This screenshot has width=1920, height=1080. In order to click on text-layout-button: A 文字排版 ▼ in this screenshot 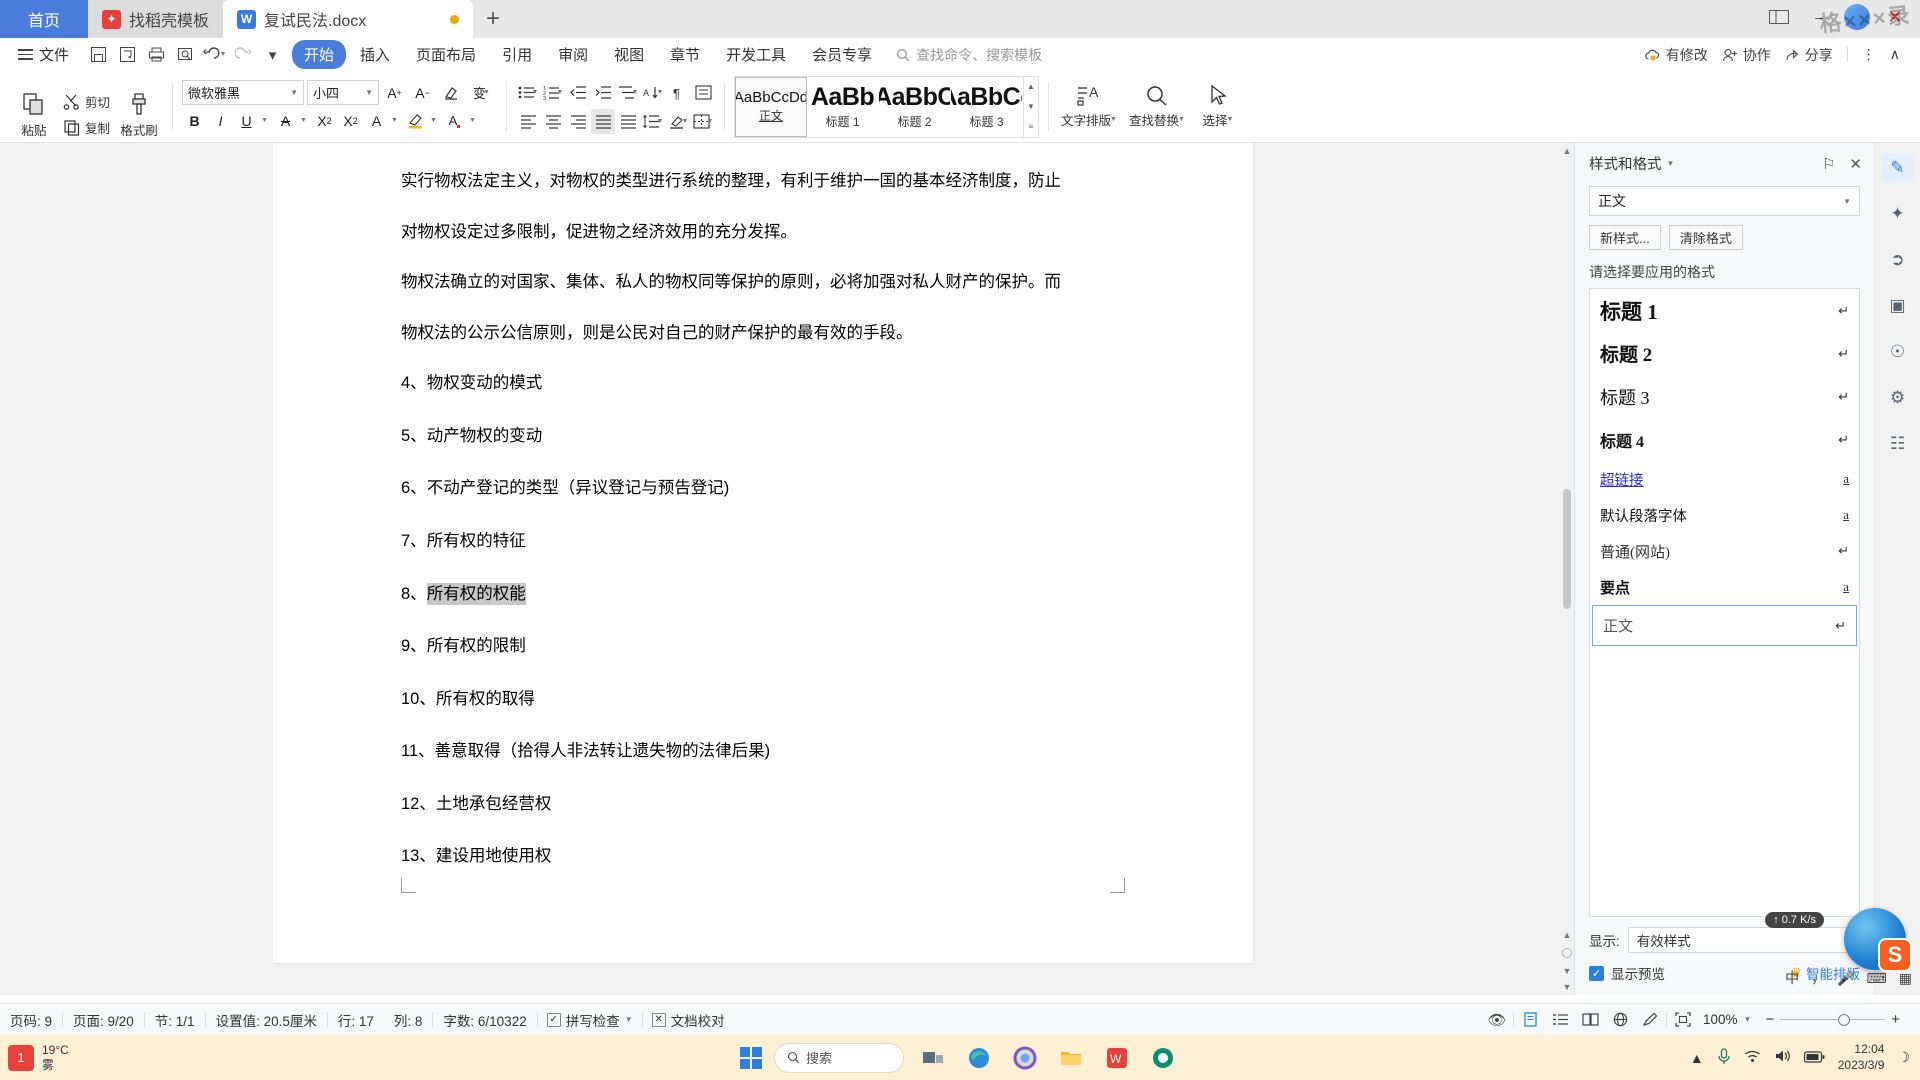, I will do `click(1089, 106)`.